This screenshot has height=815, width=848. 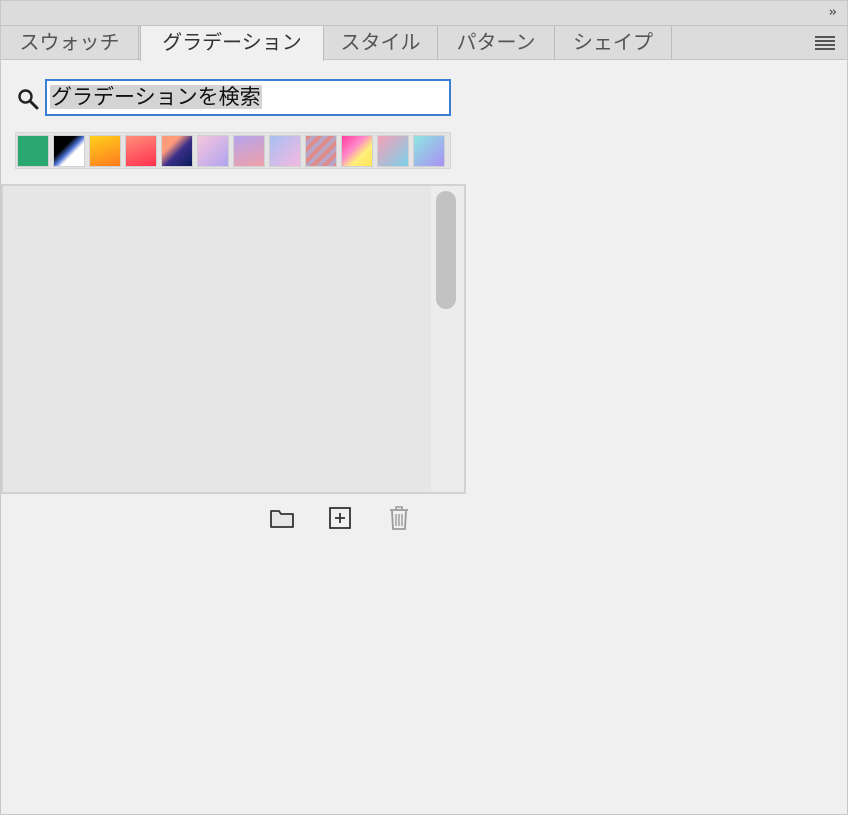 What do you see at coordinates (833, 13) in the screenshot?
I see `collapse-panel-button: ››` at bounding box center [833, 13].